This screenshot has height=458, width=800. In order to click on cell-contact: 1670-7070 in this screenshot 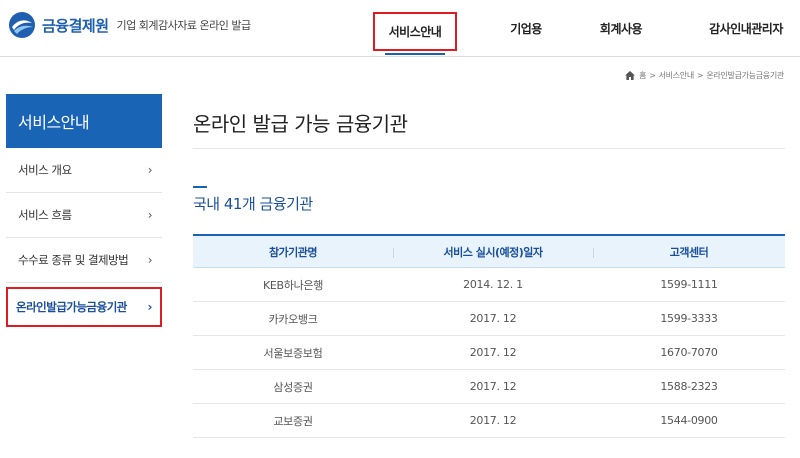, I will do `click(689, 352)`.